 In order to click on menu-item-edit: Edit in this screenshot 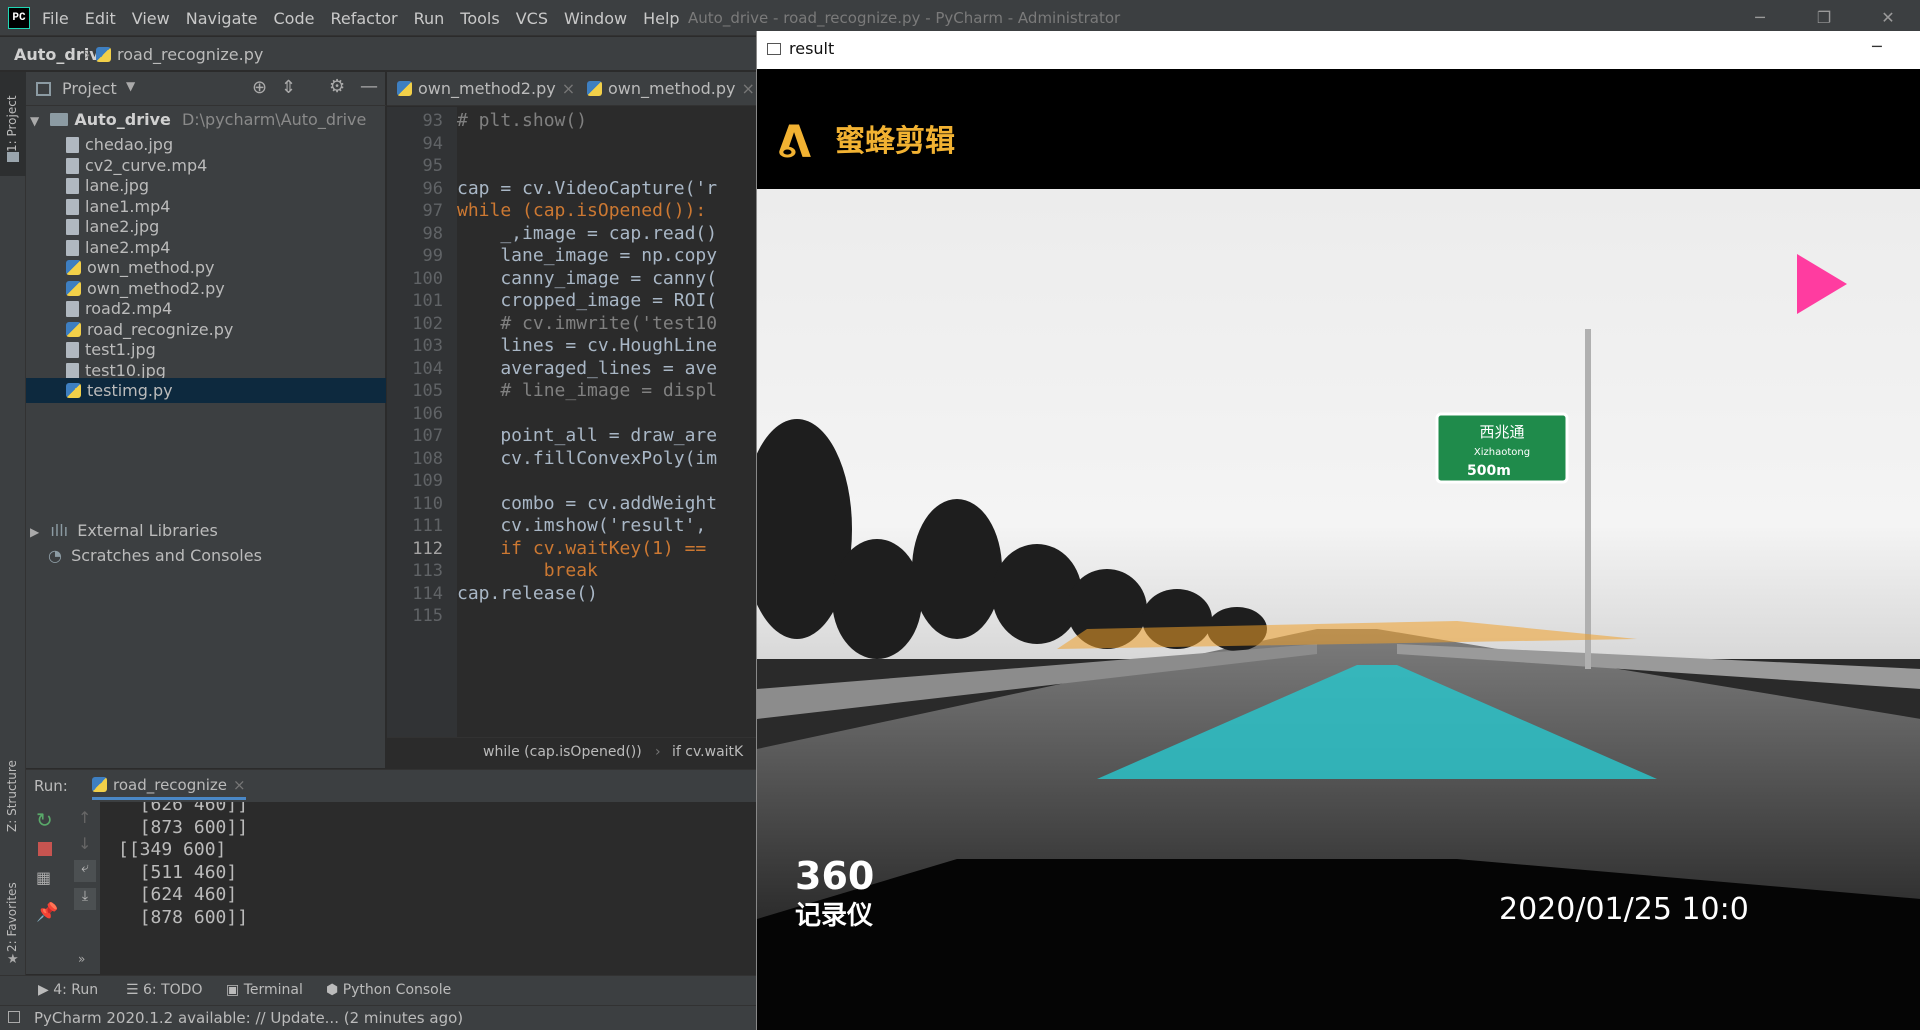, I will do `click(100, 18)`.